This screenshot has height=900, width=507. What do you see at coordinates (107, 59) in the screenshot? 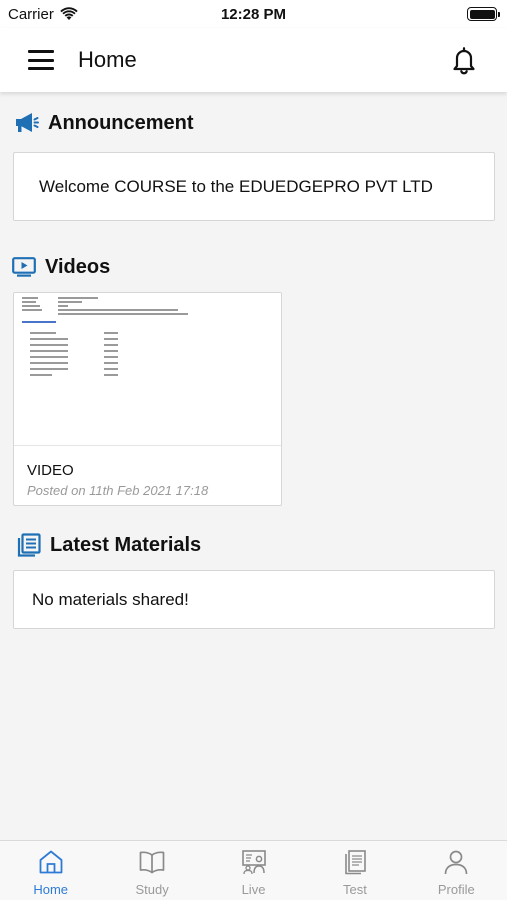
I see `page-title: Home` at bounding box center [107, 59].